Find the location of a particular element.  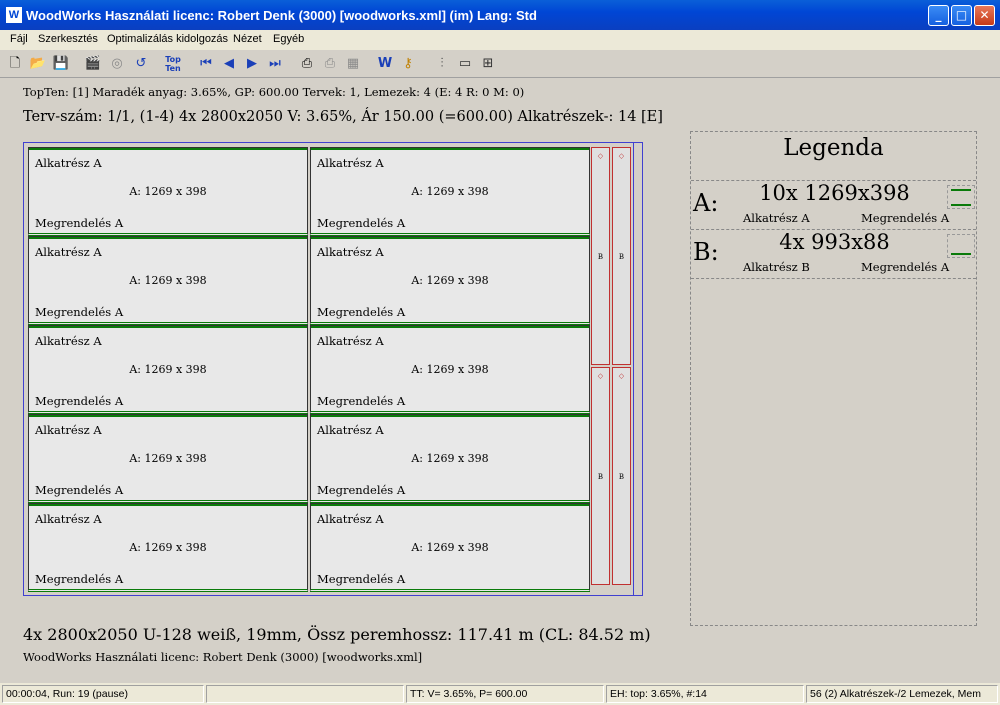

legend-part: Alkatrész A is located at coordinates (776, 218).